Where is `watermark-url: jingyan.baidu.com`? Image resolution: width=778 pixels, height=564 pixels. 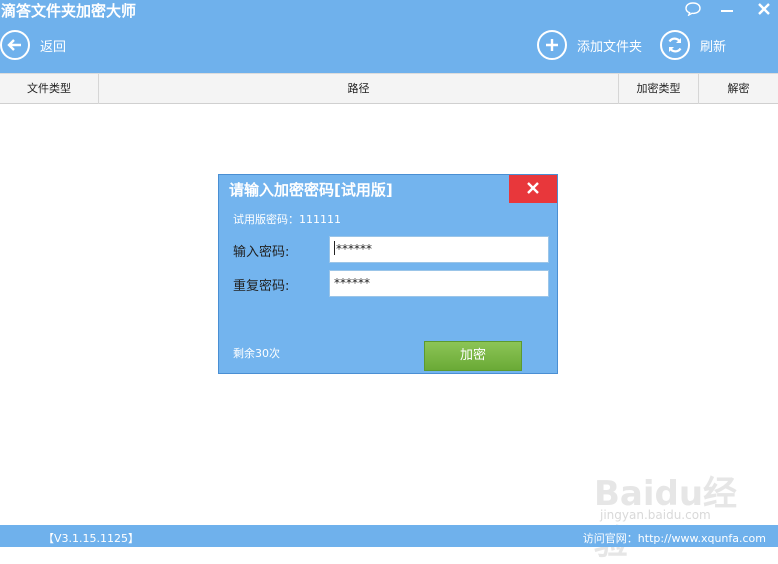
watermark-url: jingyan.baidu.com is located at coordinates (655, 515).